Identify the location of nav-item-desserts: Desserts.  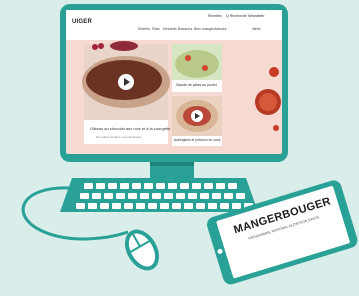
(170, 29).